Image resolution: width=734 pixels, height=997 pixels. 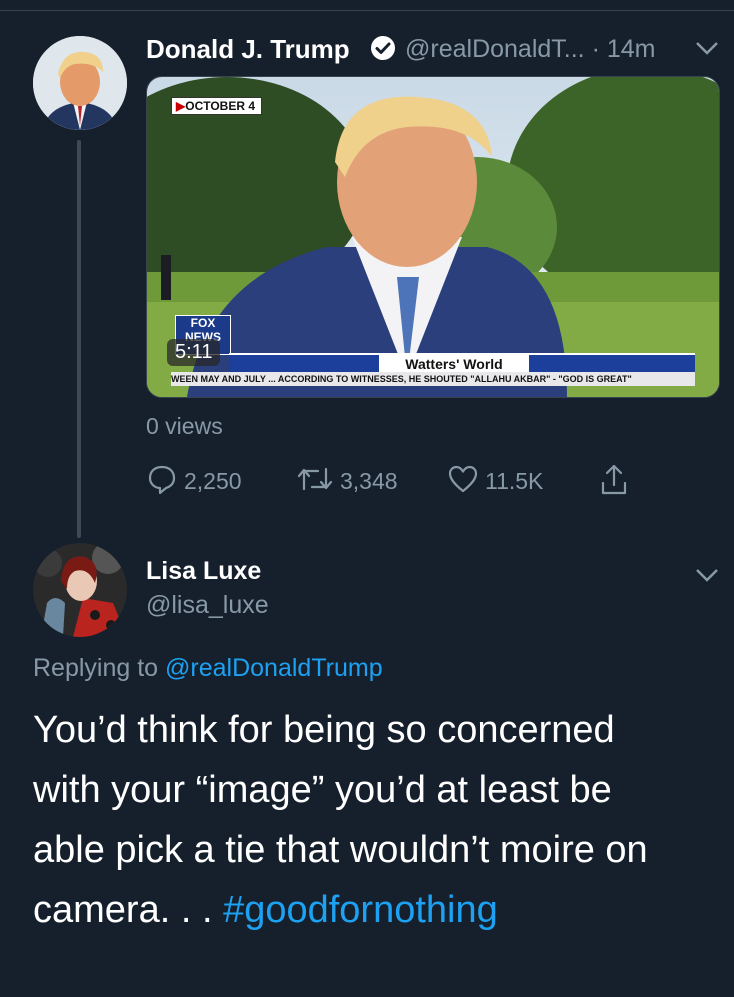 What do you see at coordinates (324, 730) in the screenshot?
I see `reply-text-line: You’d think for being so concerned` at bounding box center [324, 730].